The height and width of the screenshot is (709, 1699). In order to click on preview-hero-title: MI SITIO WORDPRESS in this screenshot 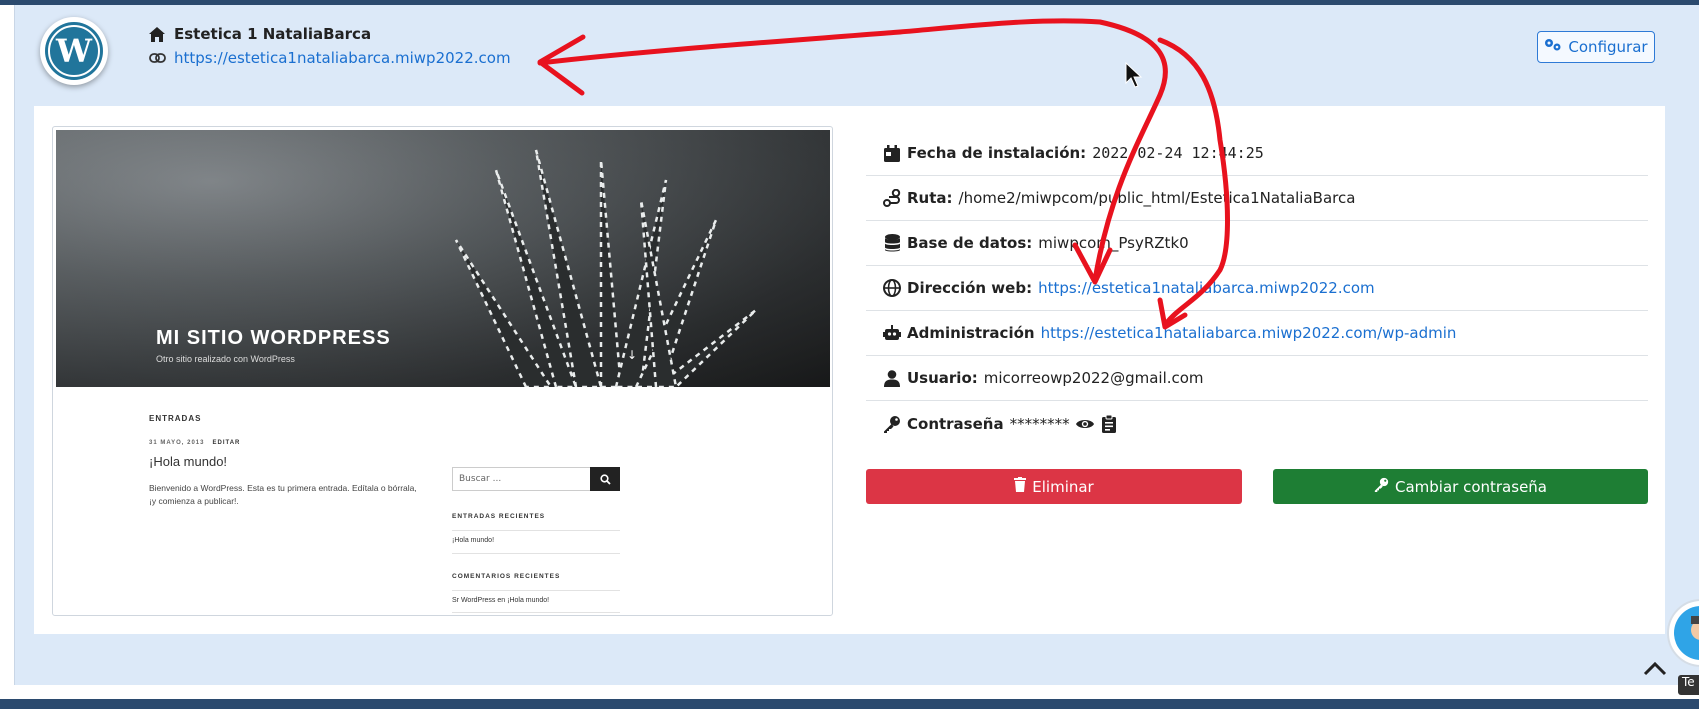, I will do `click(273, 338)`.